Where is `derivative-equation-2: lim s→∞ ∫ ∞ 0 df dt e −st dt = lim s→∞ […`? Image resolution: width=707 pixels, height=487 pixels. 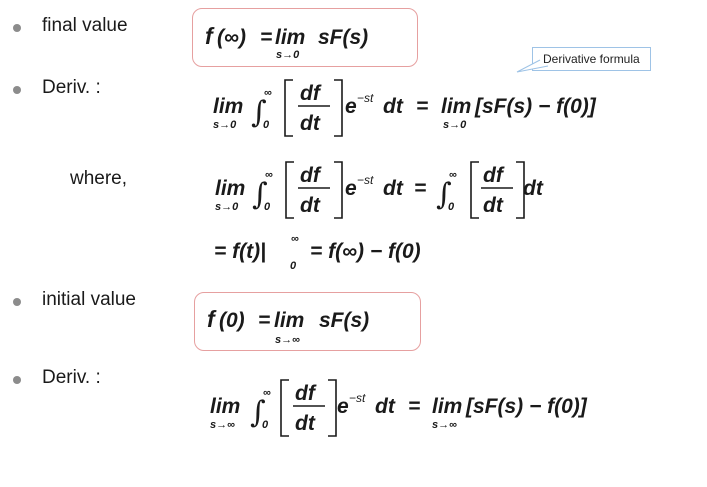 derivative-equation-2: lim s→∞ ∫ ∞ 0 df dt e −st dt = lim s→∞ [… is located at coordinates (399, 408).